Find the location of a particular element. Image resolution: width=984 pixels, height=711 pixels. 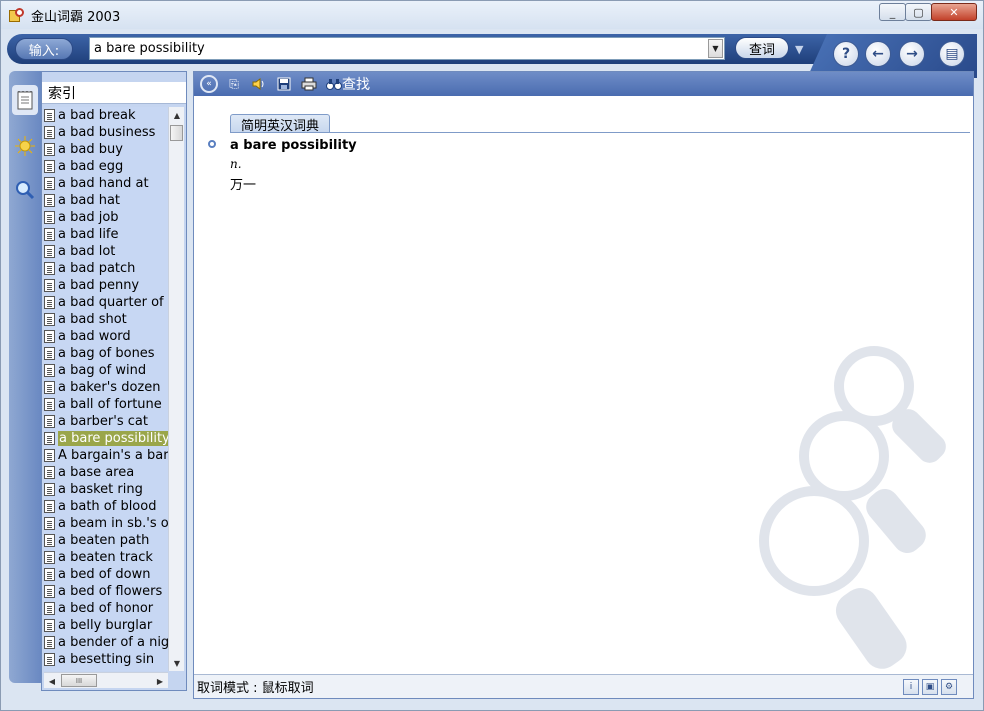

print-button is located at coordinates (309, 84).